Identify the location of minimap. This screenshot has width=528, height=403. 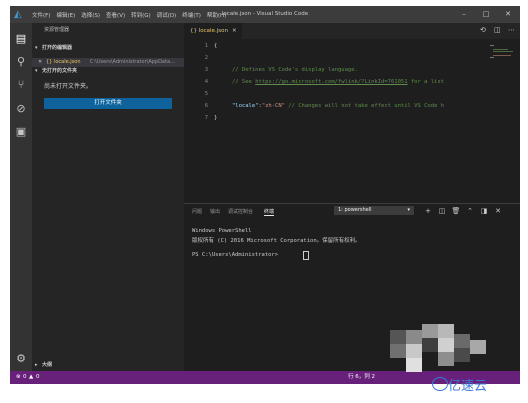
(502, 55).